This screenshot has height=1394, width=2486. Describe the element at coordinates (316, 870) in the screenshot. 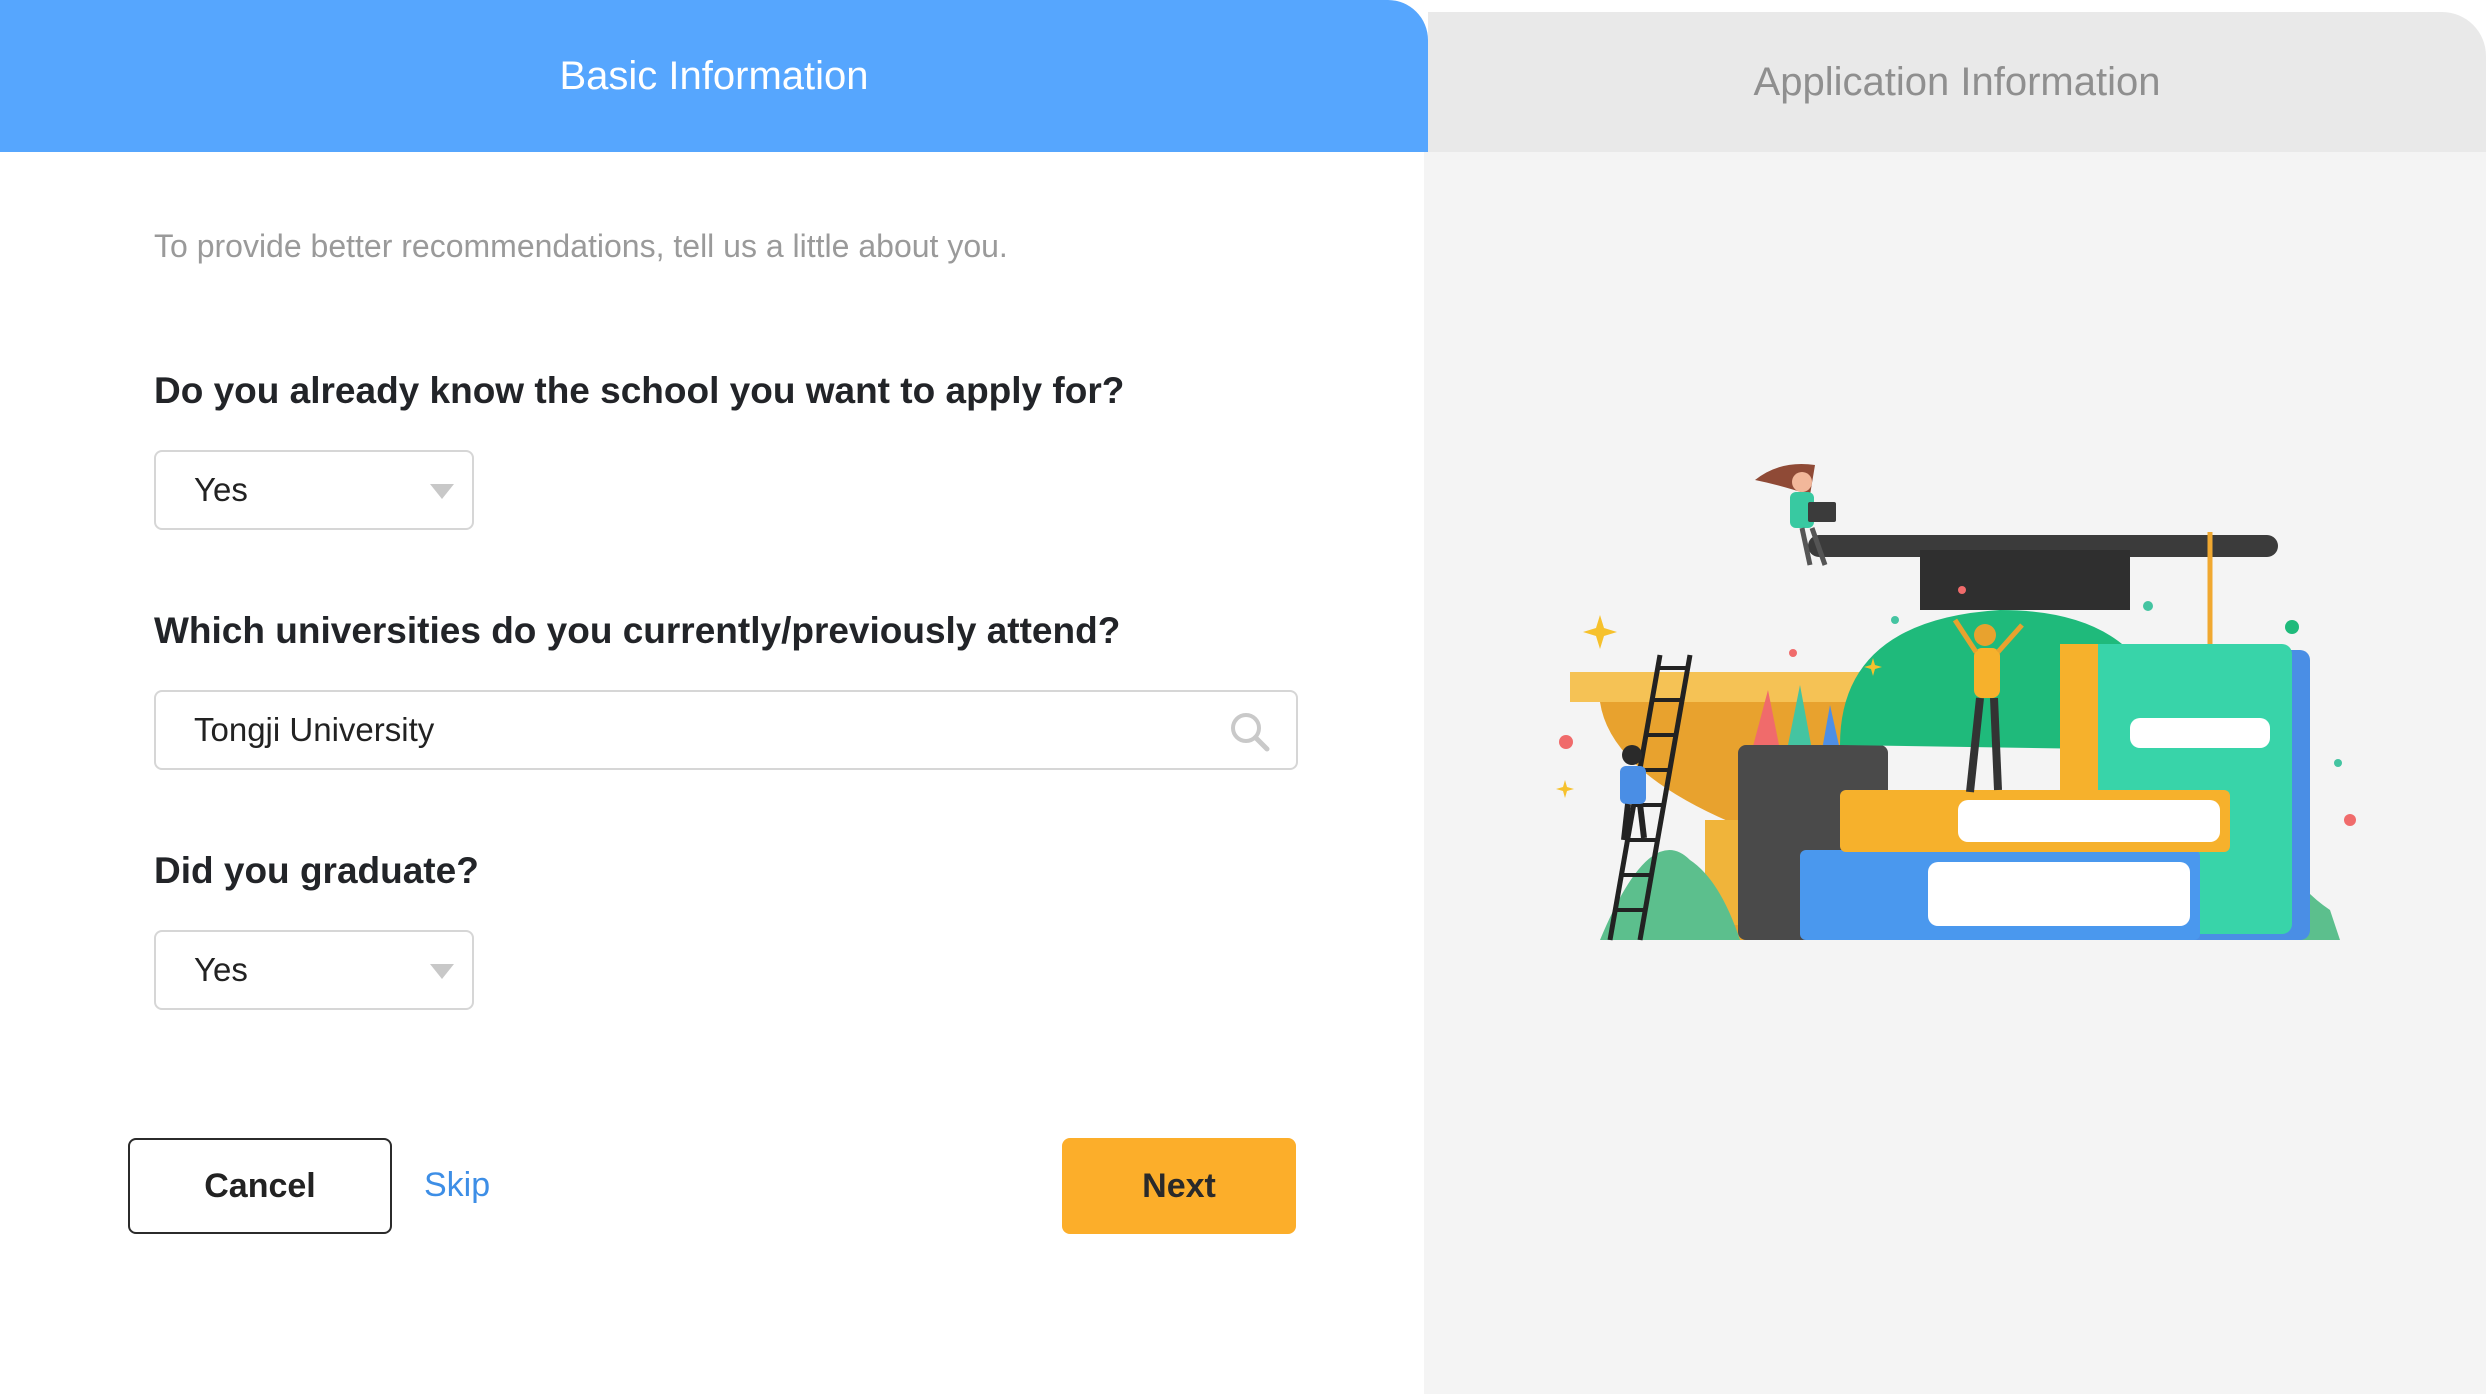

I see `question-graduated: Did you graduate?` at that location.